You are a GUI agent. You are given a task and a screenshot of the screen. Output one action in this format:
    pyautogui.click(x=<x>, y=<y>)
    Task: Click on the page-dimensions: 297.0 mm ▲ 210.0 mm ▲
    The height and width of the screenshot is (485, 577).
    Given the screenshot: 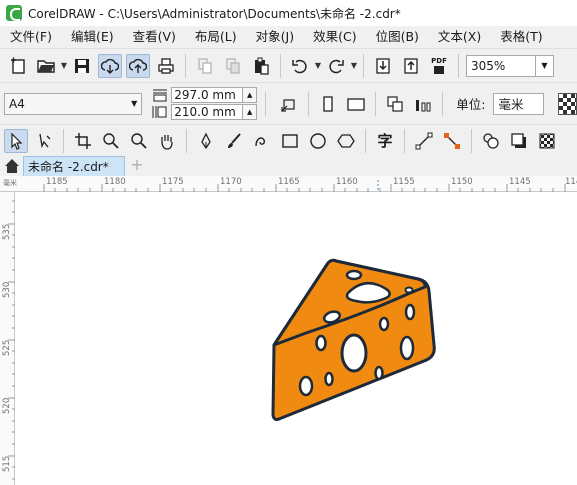 What is the action you would take?
    pyautogui.click(x=205, y=104)
    